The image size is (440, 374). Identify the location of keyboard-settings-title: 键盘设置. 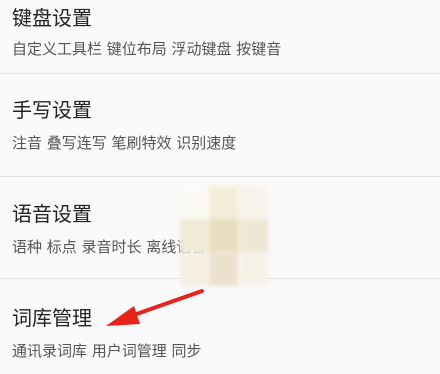
(52, 18).